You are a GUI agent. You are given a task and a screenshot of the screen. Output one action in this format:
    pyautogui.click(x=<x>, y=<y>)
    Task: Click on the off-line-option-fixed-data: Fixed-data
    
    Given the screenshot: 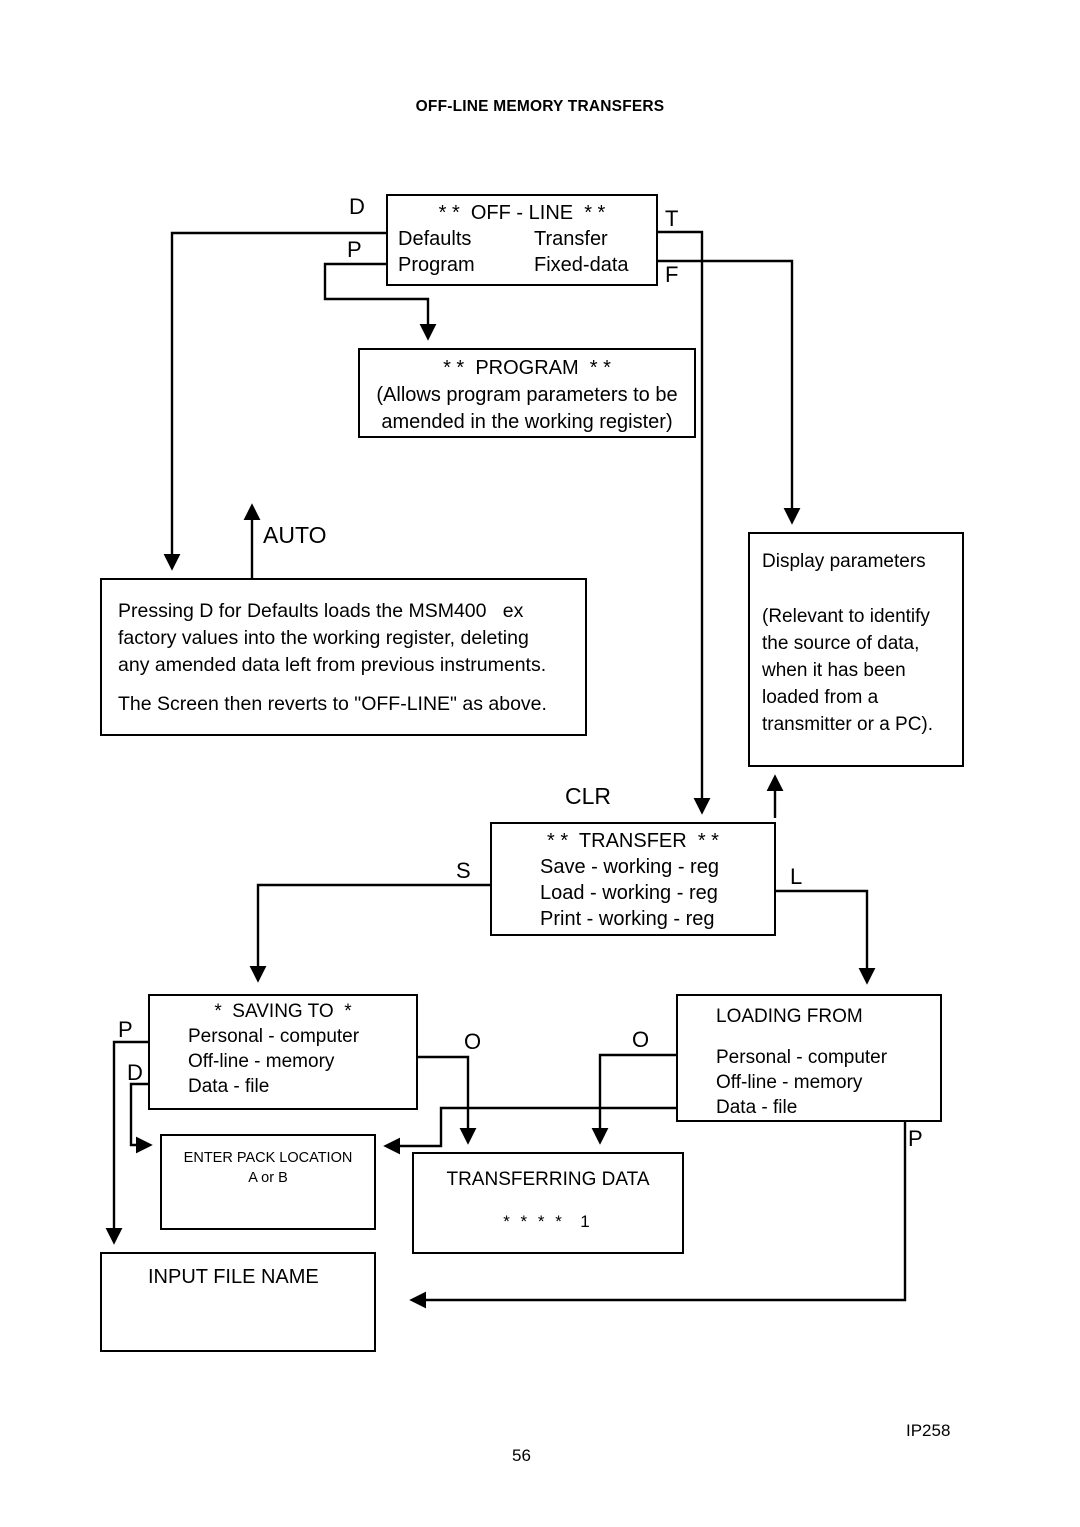 What is the action you would take?
    pyautogui.click(x=581, y=265)
    